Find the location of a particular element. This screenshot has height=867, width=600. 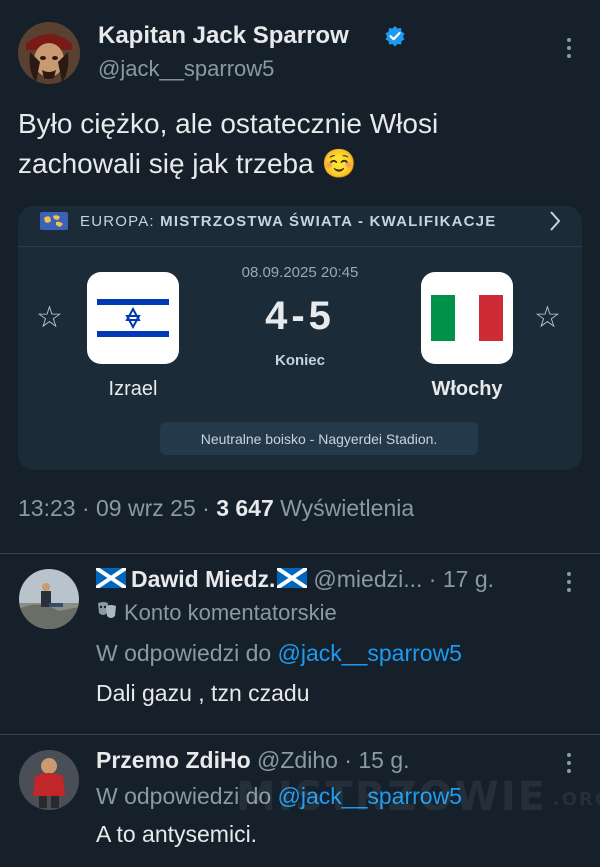

favorite-home-star-icon: ☆ is located at coordinates (49, 318).